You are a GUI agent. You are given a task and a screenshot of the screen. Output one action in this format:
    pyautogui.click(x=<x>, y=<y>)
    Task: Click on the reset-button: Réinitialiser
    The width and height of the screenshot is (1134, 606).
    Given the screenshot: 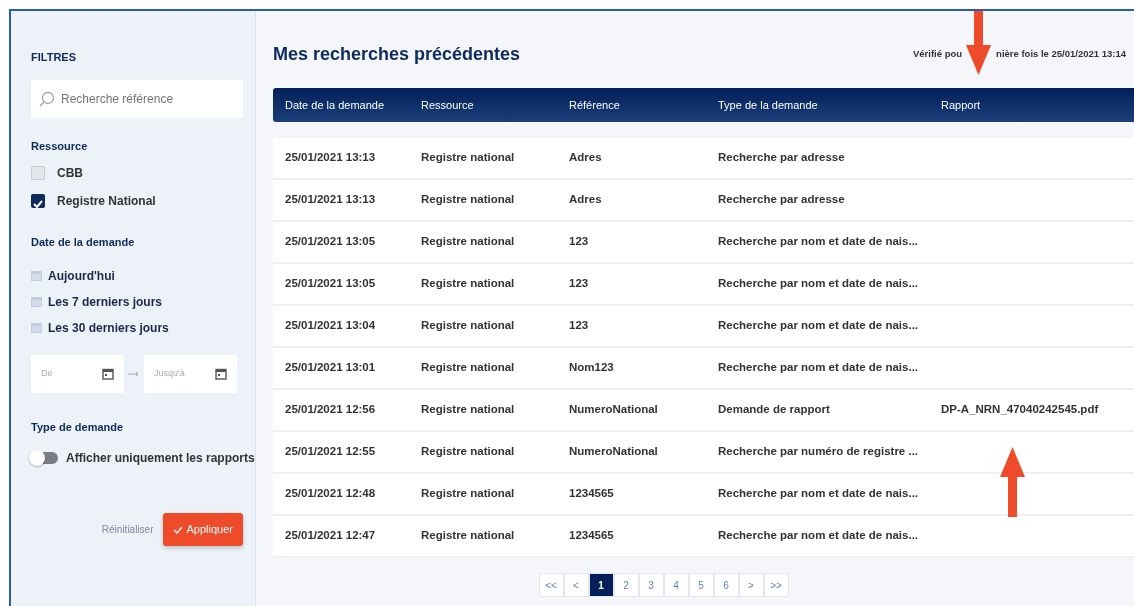 What is the action you would take?
    pyautogui.click(x=127, y=529)
    